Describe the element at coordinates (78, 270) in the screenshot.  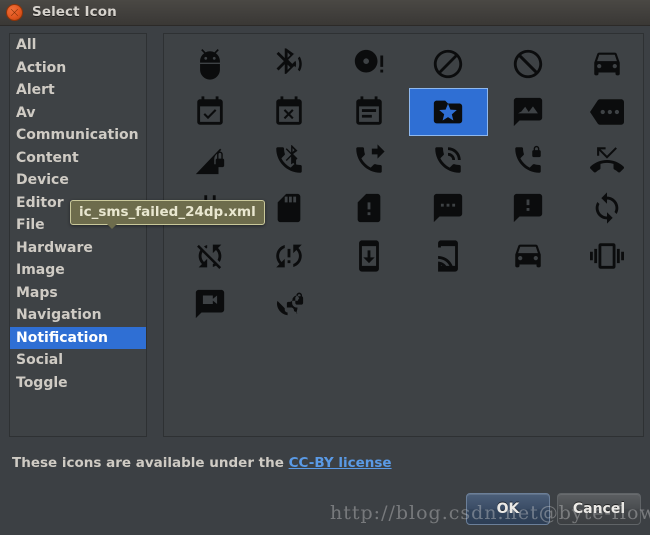
I see `category-item-image: Image` at that location.